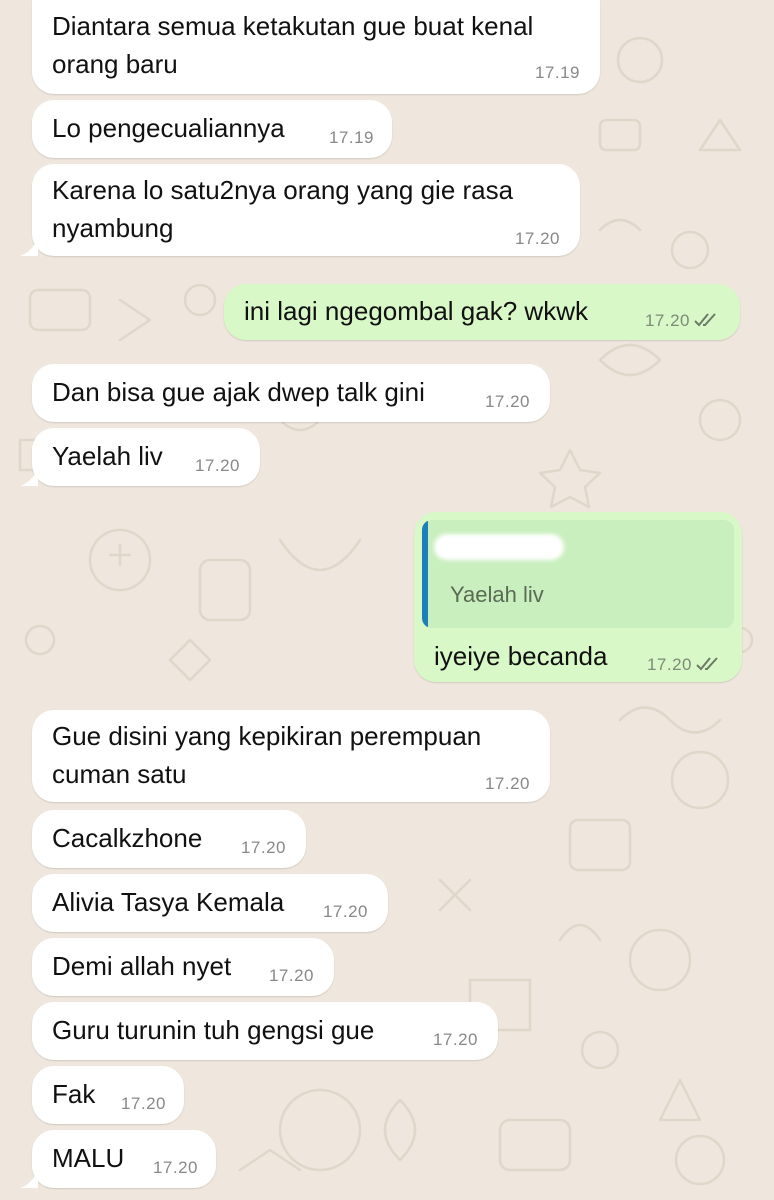 This screenshot has width=774, height=1200. Describe the element at coordinates (293, 26) in the screenshot. I see `message-text: Diantara semua ketakutan gue buat kenal` at that location.